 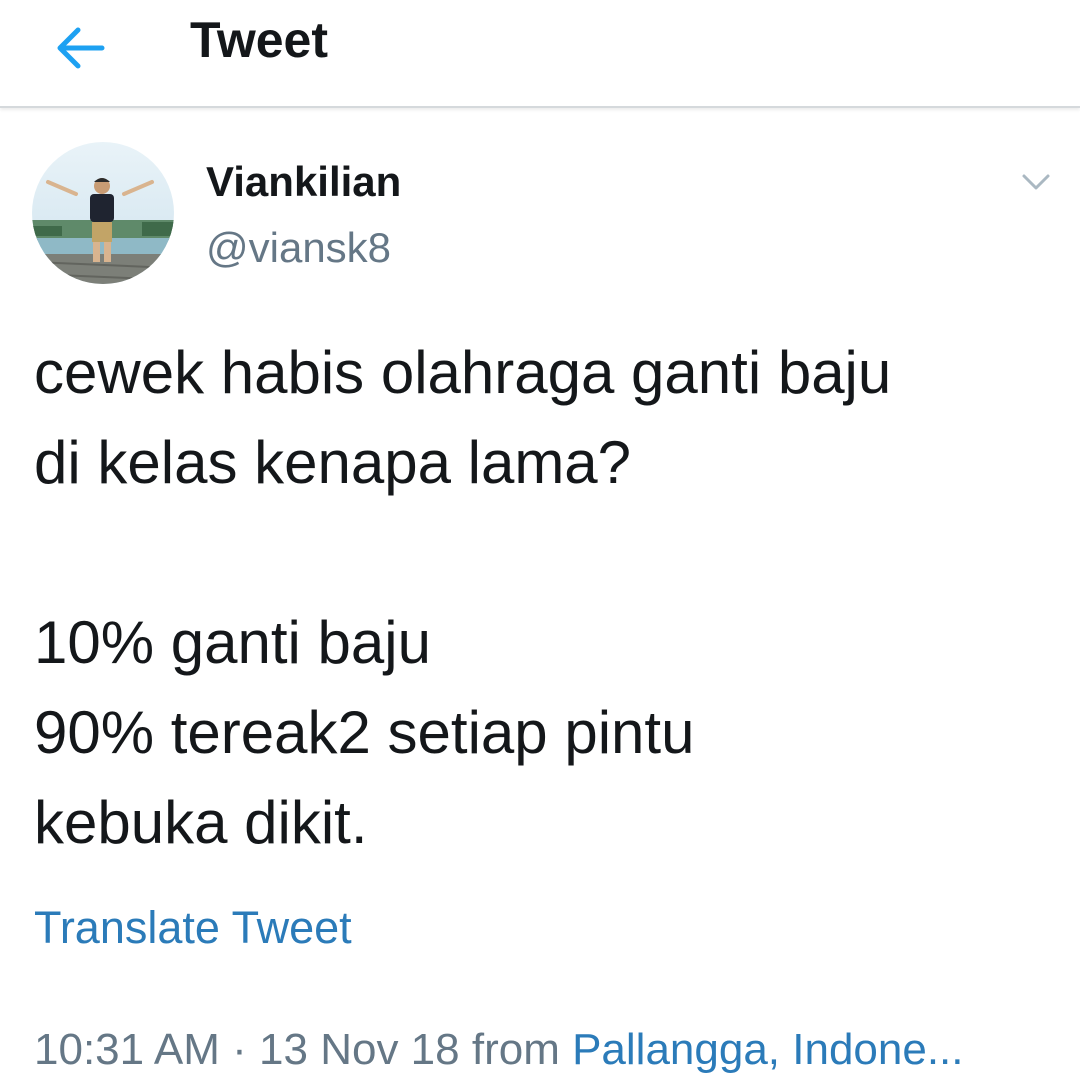 I want to click on top-bar: Tweet, so click(x=540, y=54).